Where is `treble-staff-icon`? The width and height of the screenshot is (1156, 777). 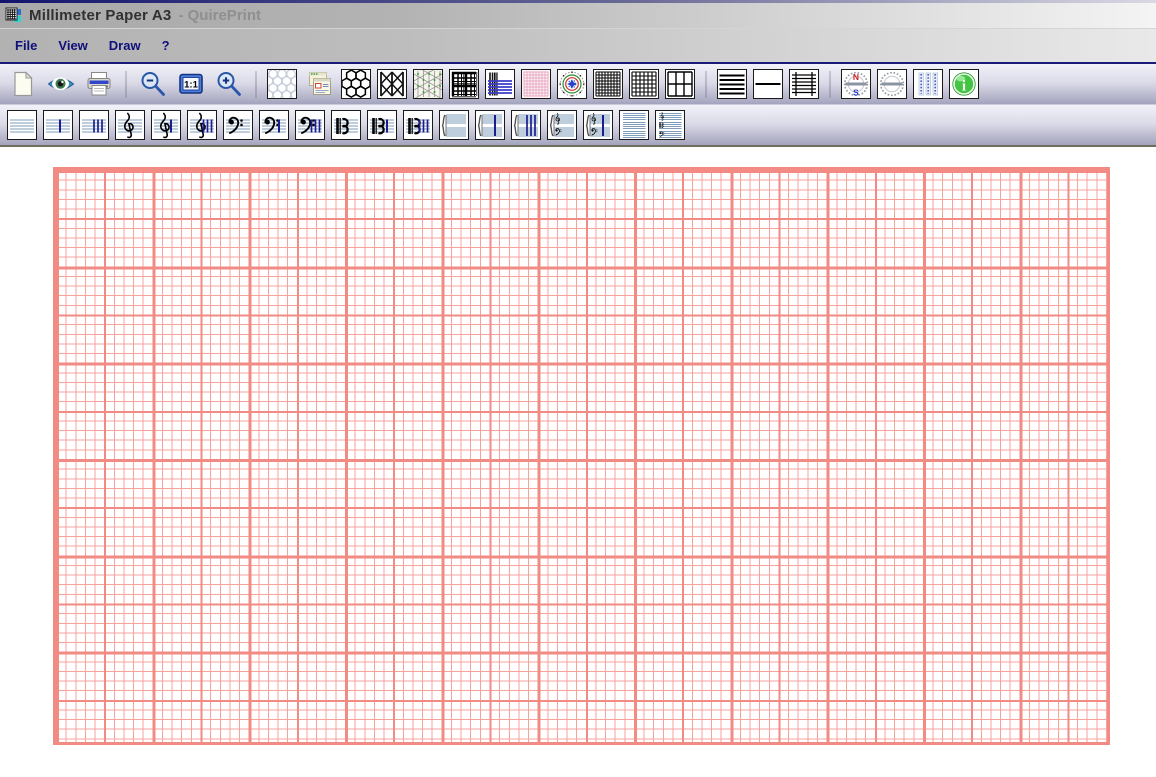 treble-staff-icon is located at coordinates (130, 125).